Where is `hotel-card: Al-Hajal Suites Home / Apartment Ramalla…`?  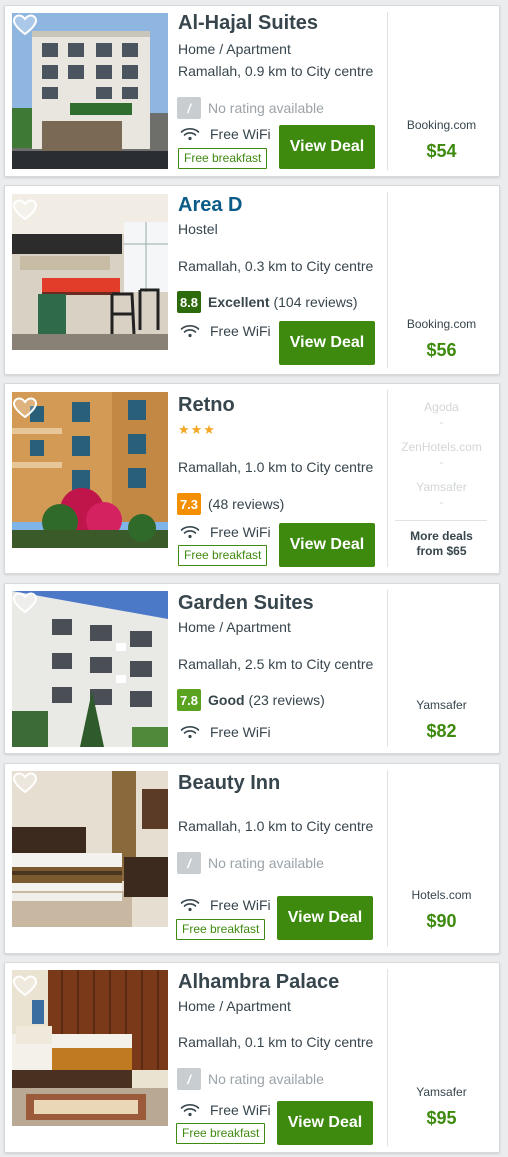
hotel-card: Al-Hajal Suites Home / Apartment Ramalla… is located at coordinates (252, 91).